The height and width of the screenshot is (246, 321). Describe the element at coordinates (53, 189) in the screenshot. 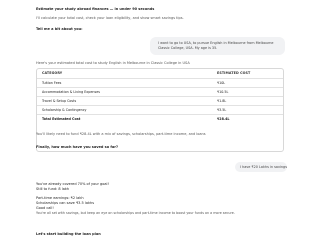

I see `summary-line: Still to fund: 8 lakh` at that location.